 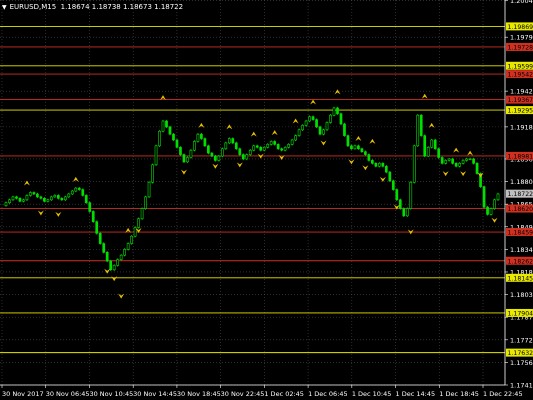 I want to click on y-tick-label: 1.17720, so click(x=521, y=340).